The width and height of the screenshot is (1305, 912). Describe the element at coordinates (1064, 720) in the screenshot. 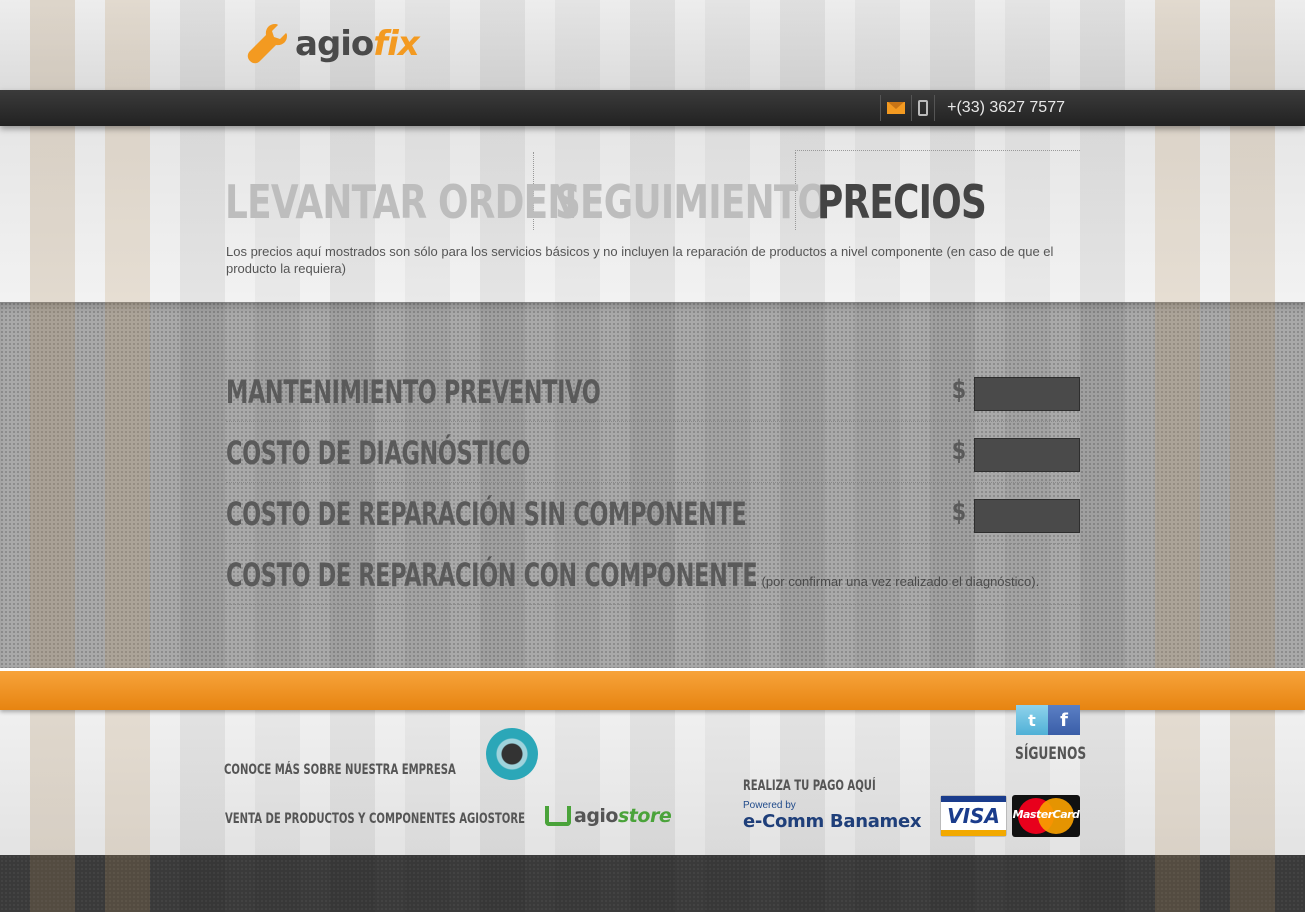

I see `facebook-icon: f` at that location.